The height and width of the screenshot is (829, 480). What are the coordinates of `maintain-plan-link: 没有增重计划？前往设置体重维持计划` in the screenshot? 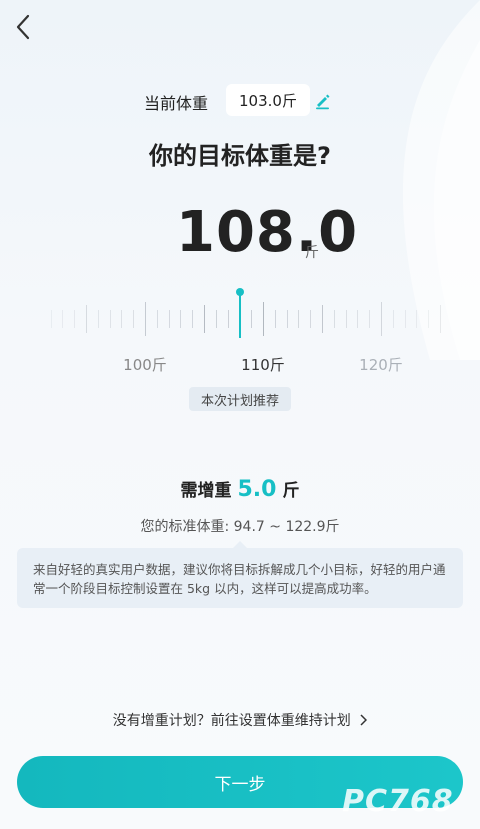 It's located at (240, 720).